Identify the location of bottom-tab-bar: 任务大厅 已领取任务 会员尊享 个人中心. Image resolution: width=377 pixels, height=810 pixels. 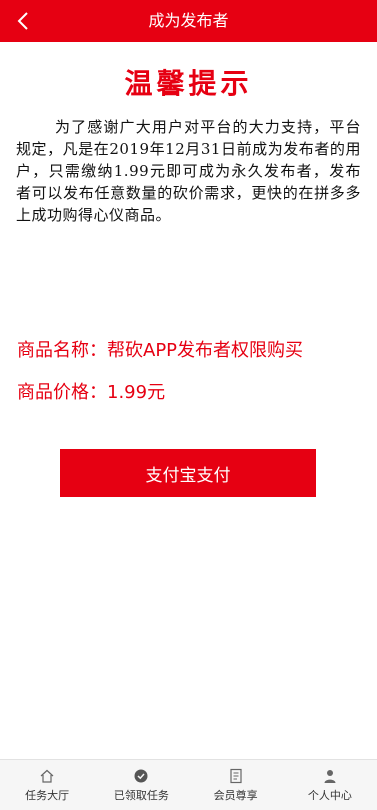
(188, 784).